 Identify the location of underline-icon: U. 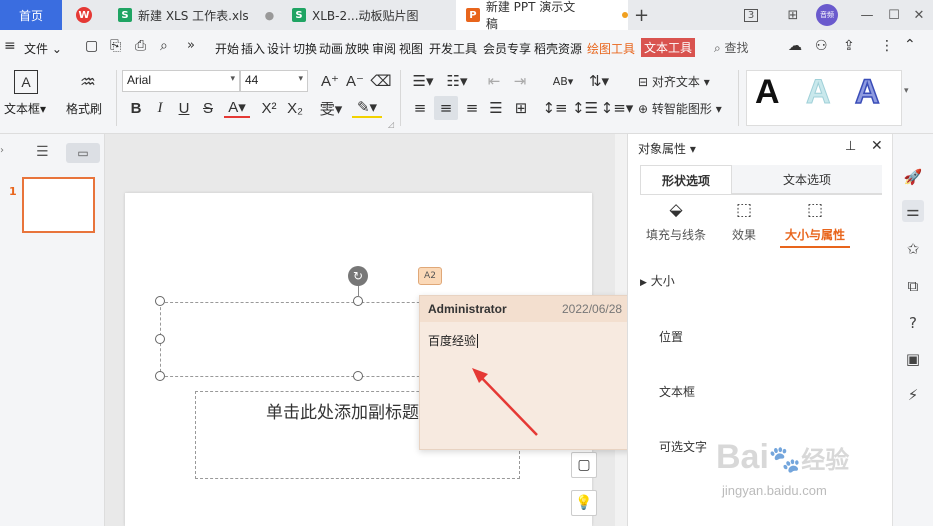
(184, 108).